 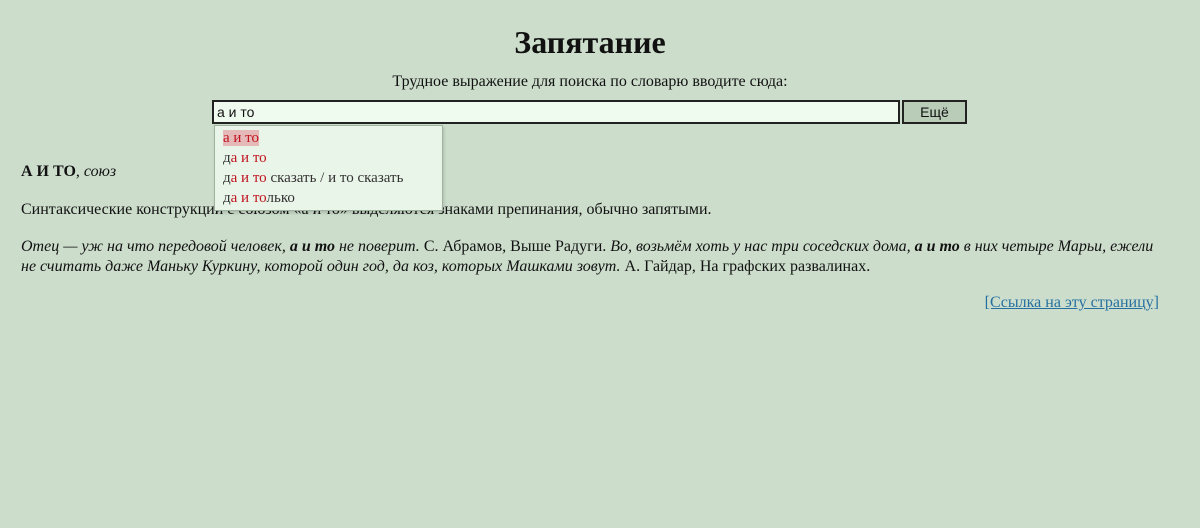 I want to click on suggestion-suffix: лько, so click(x=280, y=198).